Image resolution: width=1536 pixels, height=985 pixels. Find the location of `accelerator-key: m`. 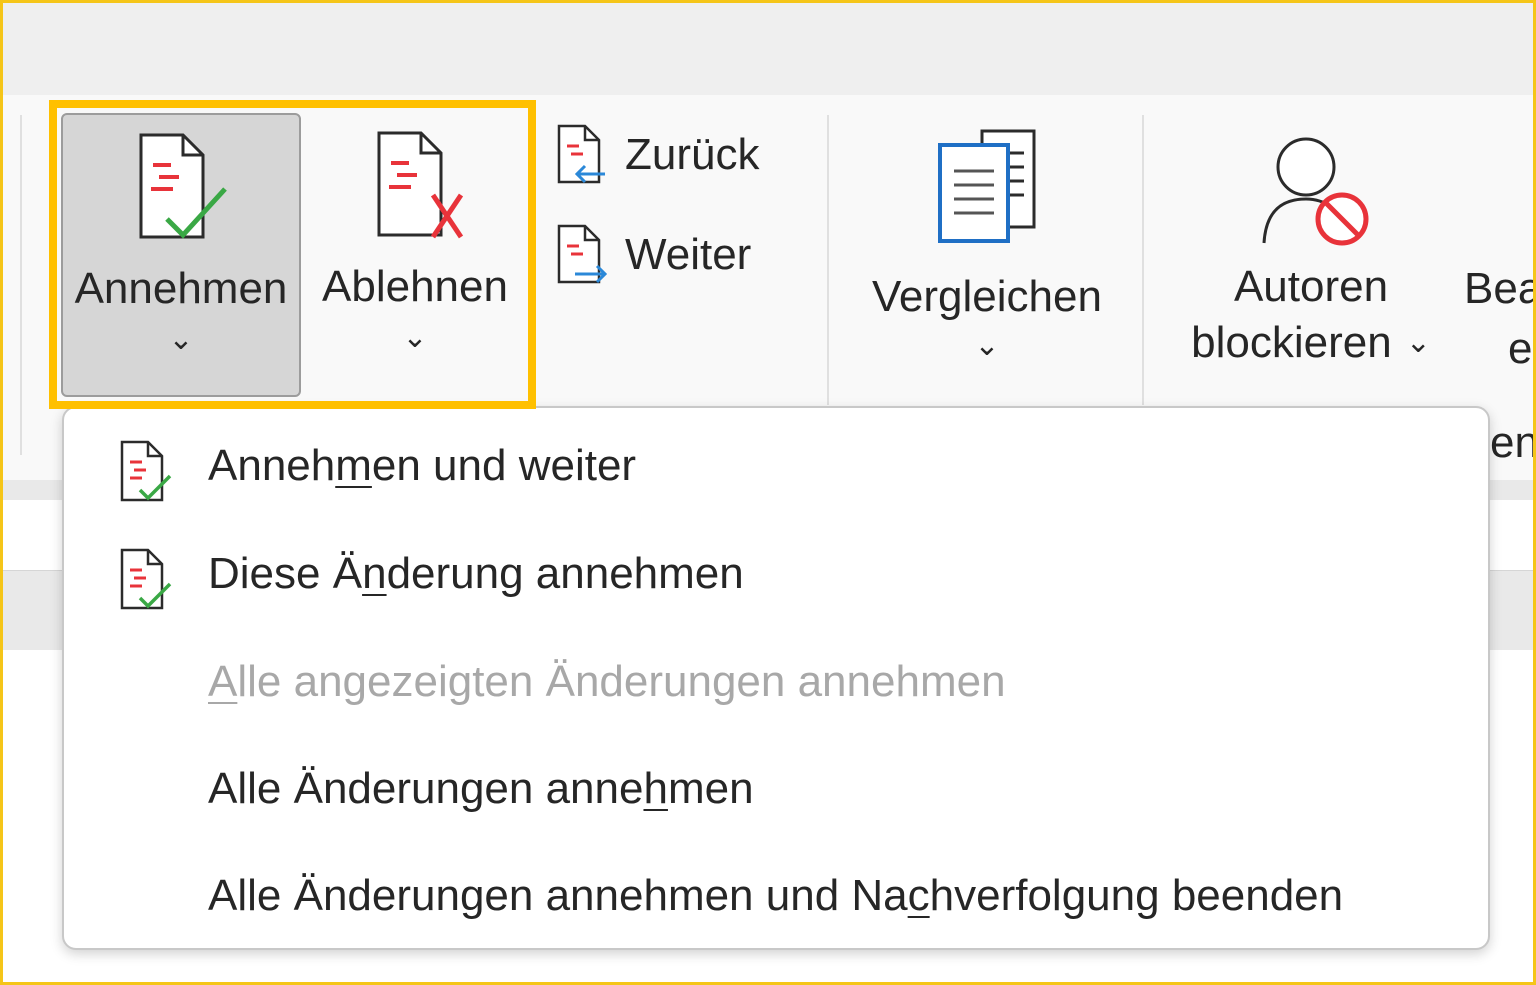

accelerator-key: m is located at coordinates (353, 465).